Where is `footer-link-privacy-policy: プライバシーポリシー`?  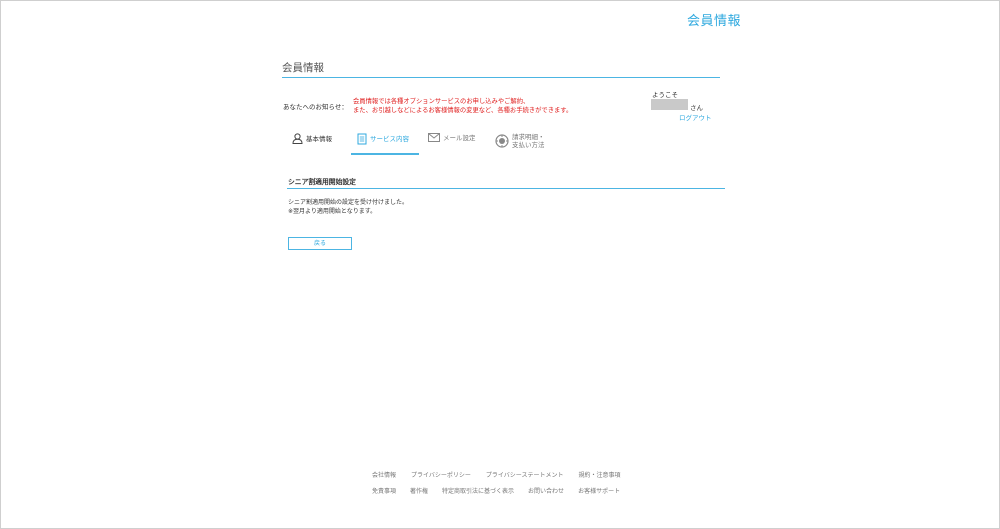
footer-link-privacy-policy: プライバシーポリシー is located at coordinates (441, 474).